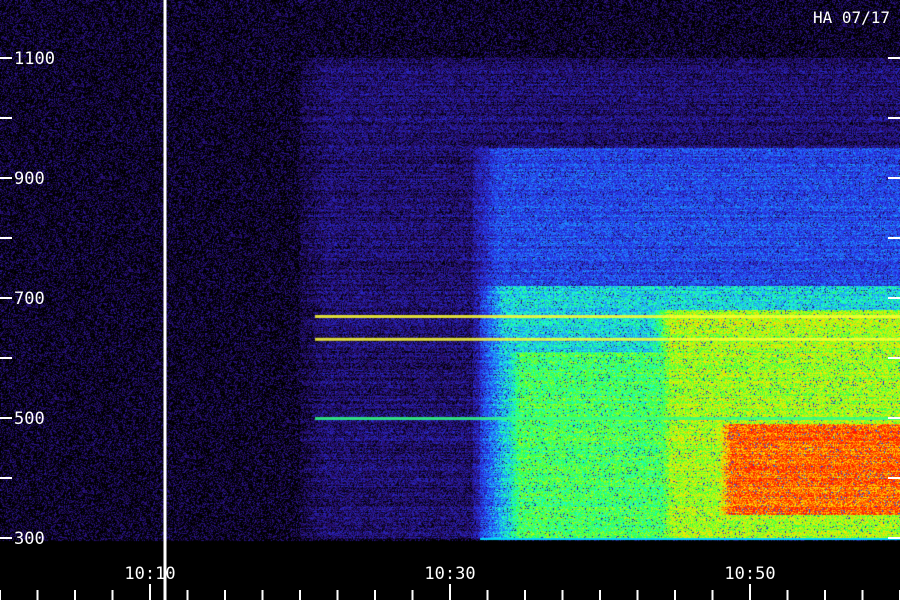 The image size is (900, 600). What do you see at coordinates (29, 179) in the screenshot?
I see `y-tick-label: 900` at bounding box center [29, 179].